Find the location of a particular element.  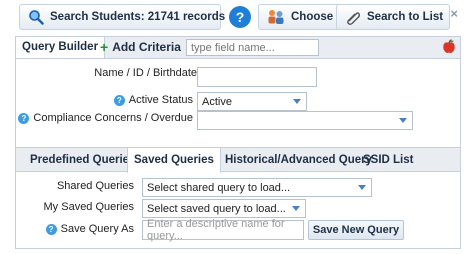

search-students-button: Search Students: 21741 records is located at coordinates (122, 17).